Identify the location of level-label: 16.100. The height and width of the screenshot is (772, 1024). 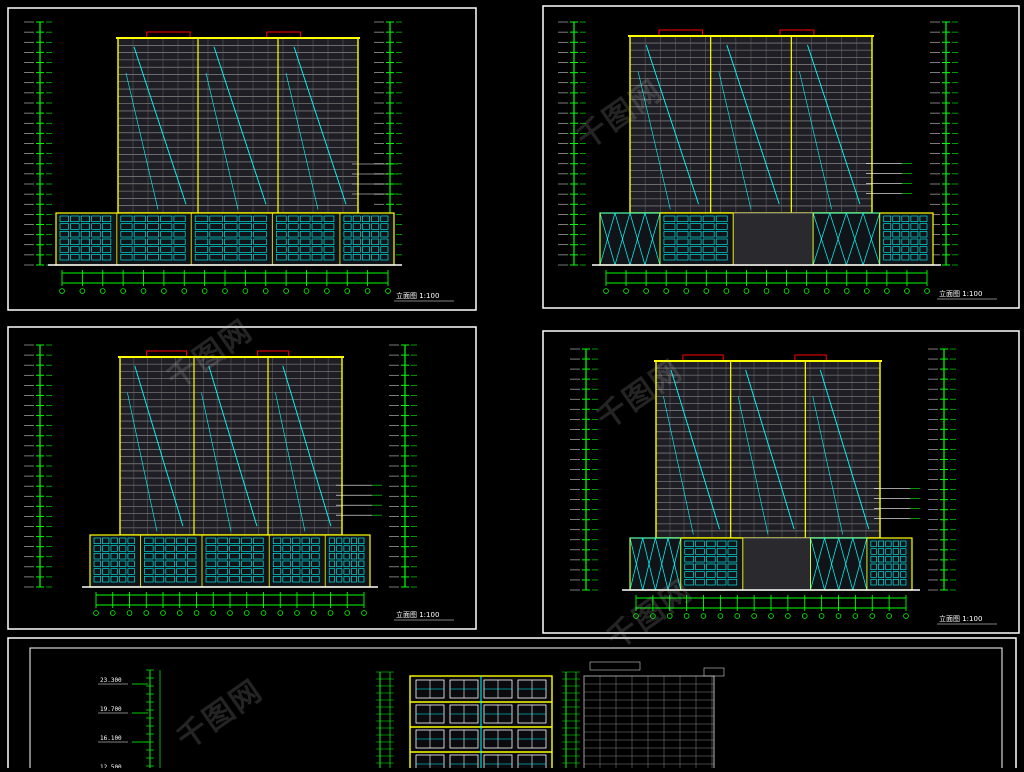
(111, 738).